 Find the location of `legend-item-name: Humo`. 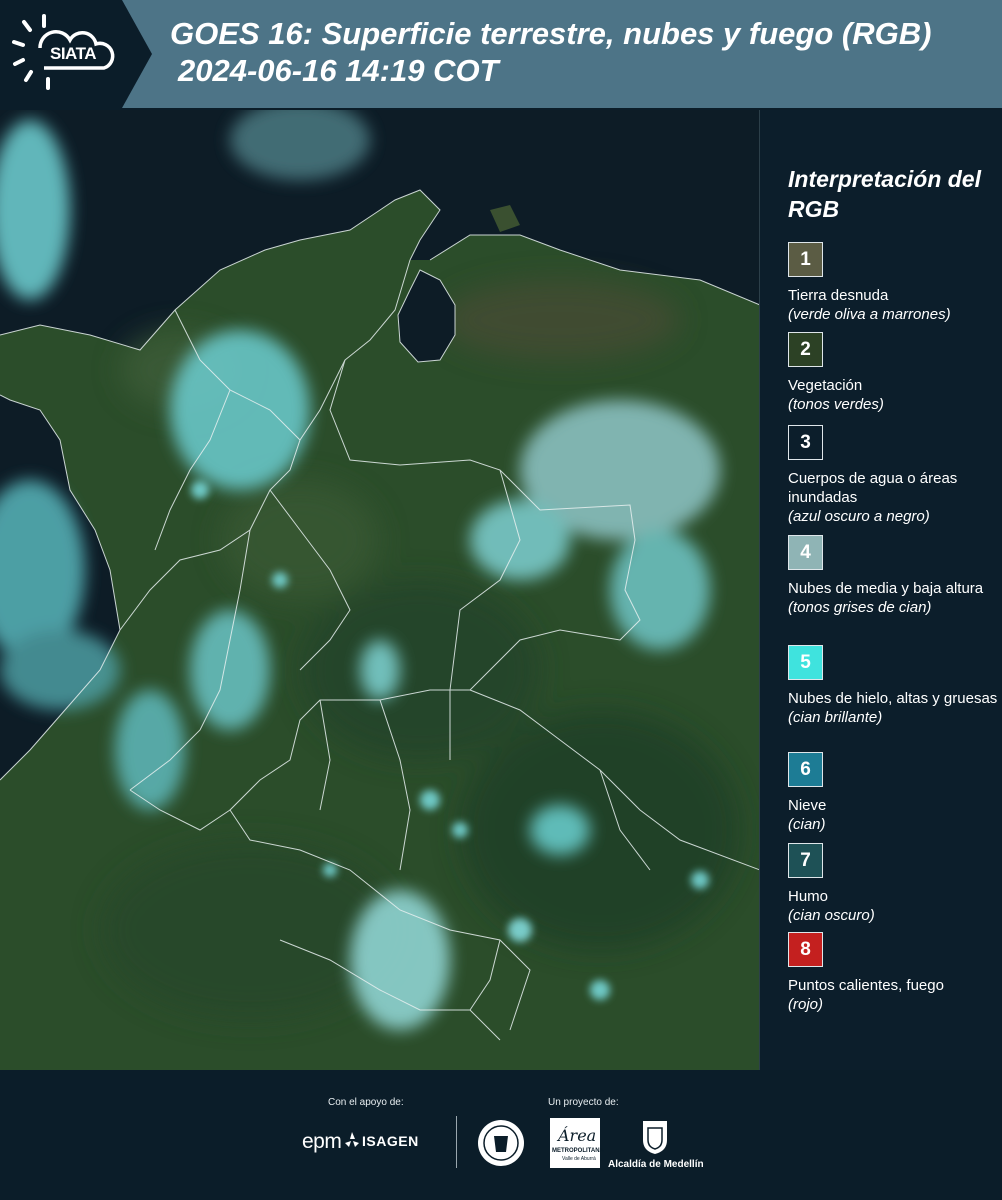

legend-item-name: Humo is located at coordinates (808, 896).